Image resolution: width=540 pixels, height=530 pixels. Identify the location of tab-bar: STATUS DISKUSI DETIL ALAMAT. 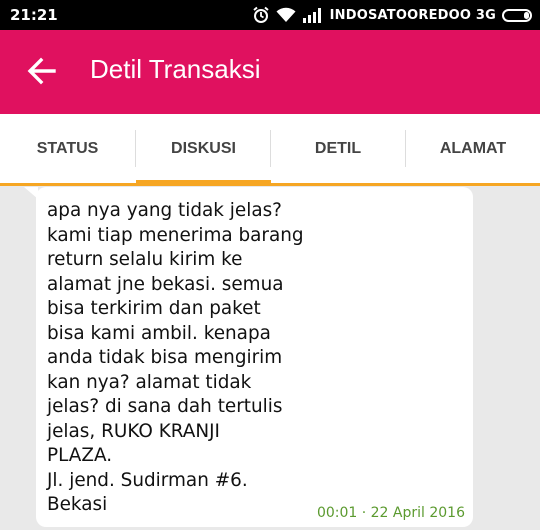
(270, 150).